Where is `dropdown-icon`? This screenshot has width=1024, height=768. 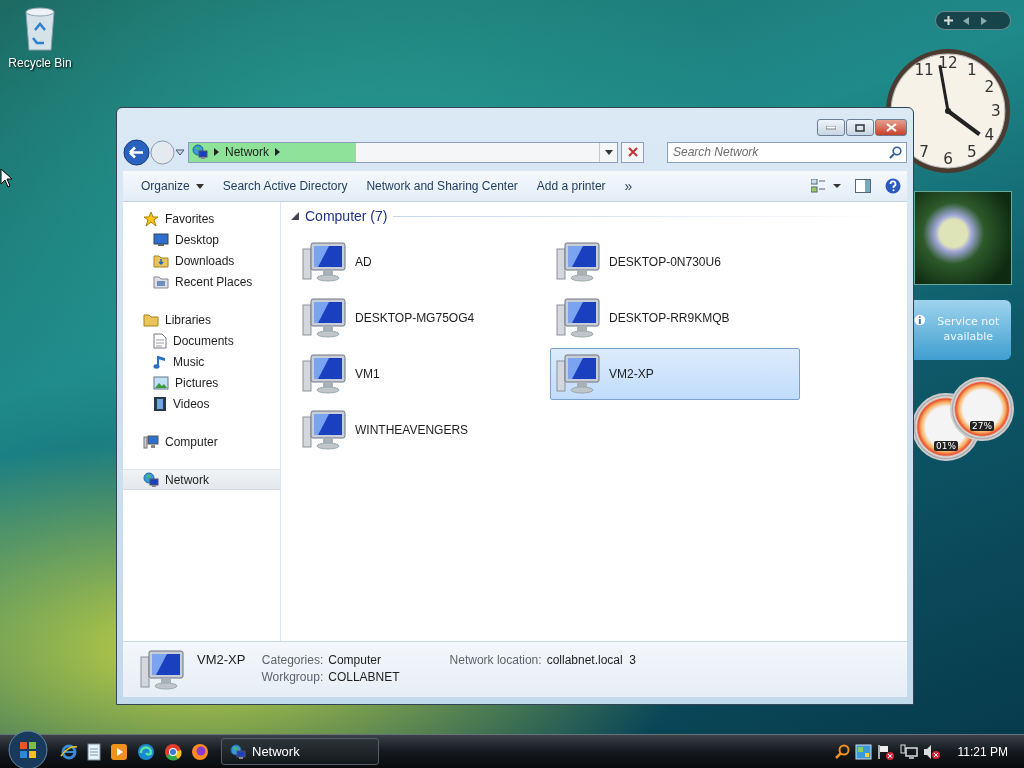 dropdown-icon is located at coordinates (180, 152).